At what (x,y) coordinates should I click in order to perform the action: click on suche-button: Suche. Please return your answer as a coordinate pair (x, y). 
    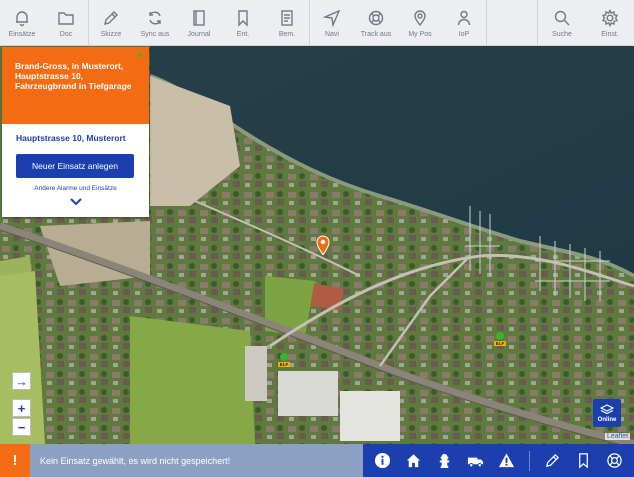
    Looking at the image, I should click on (562, 23).